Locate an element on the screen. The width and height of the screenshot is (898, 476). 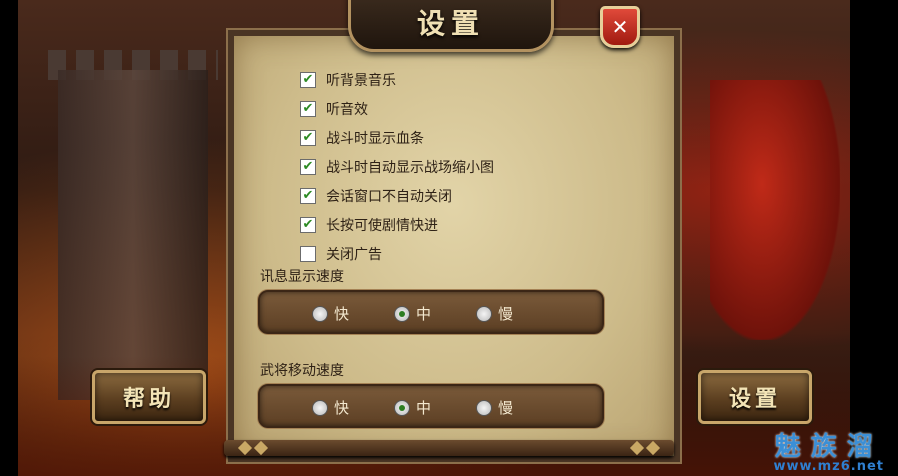
dialog-title: 设置 is located at coordinates (450, 23).